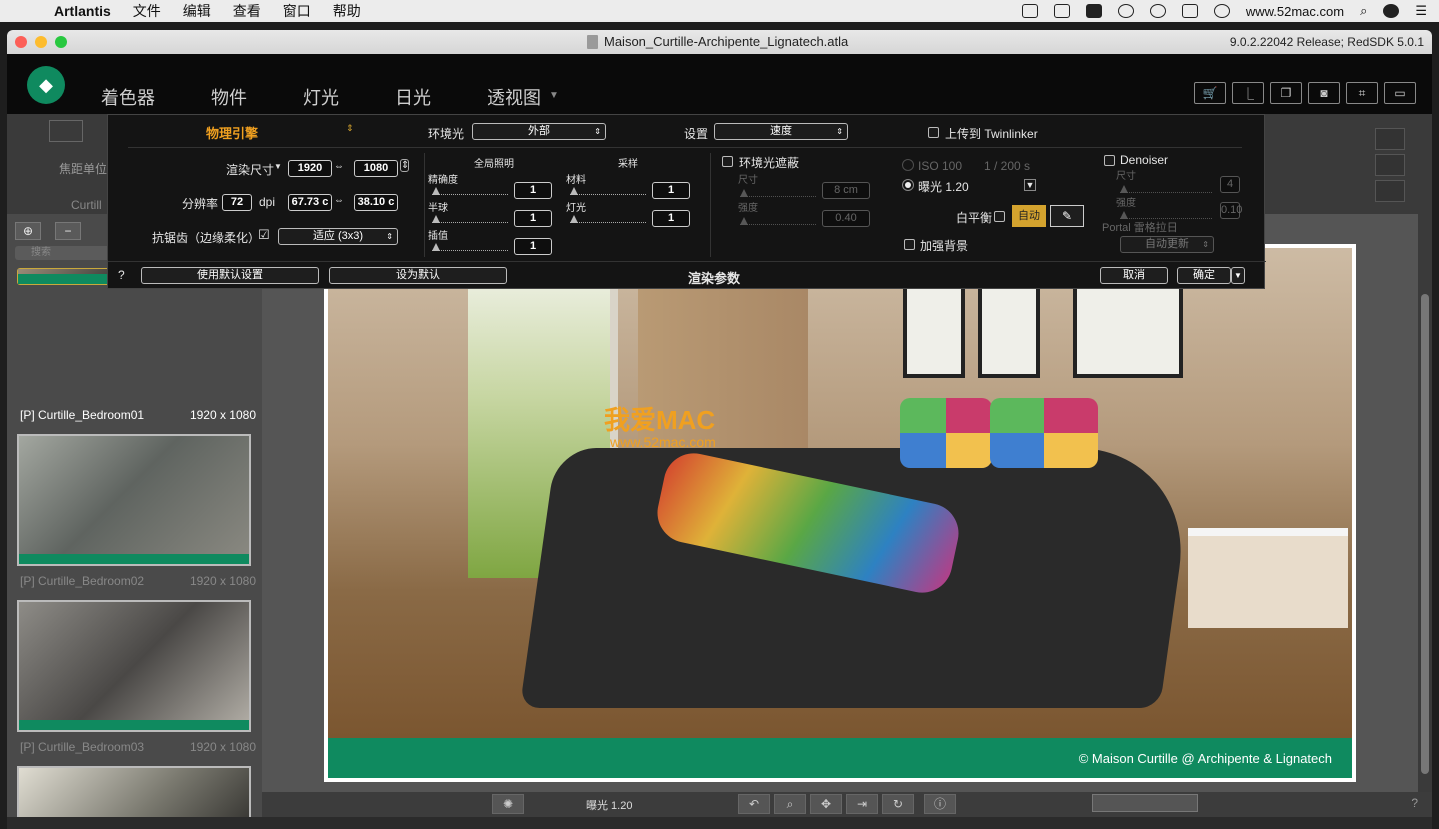 Image resolution: width=1439 pixels, height=829 pixels. I want to click on undo-icon: ↶, so click(754, 804).